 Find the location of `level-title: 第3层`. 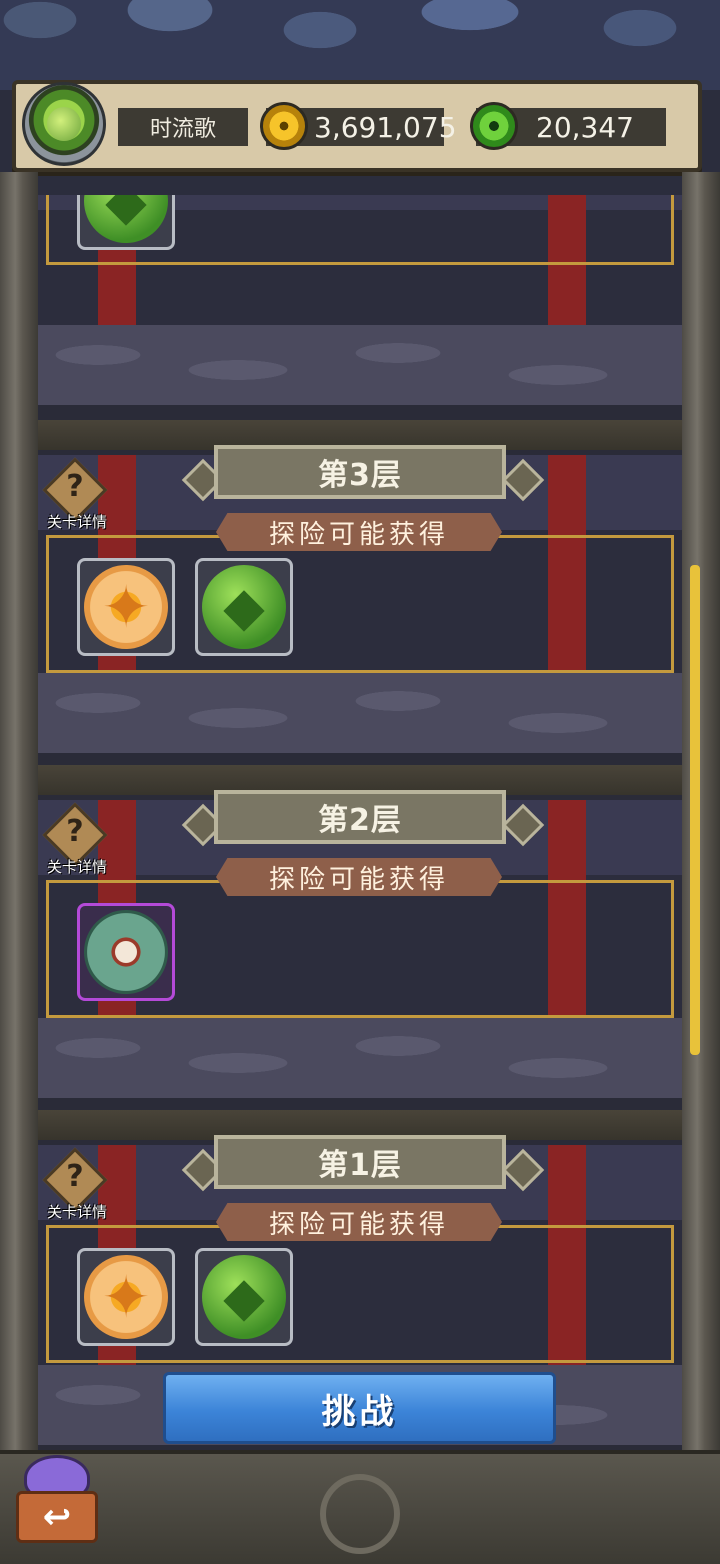

level-title: 第3层 is located at coordinates (360, 472).